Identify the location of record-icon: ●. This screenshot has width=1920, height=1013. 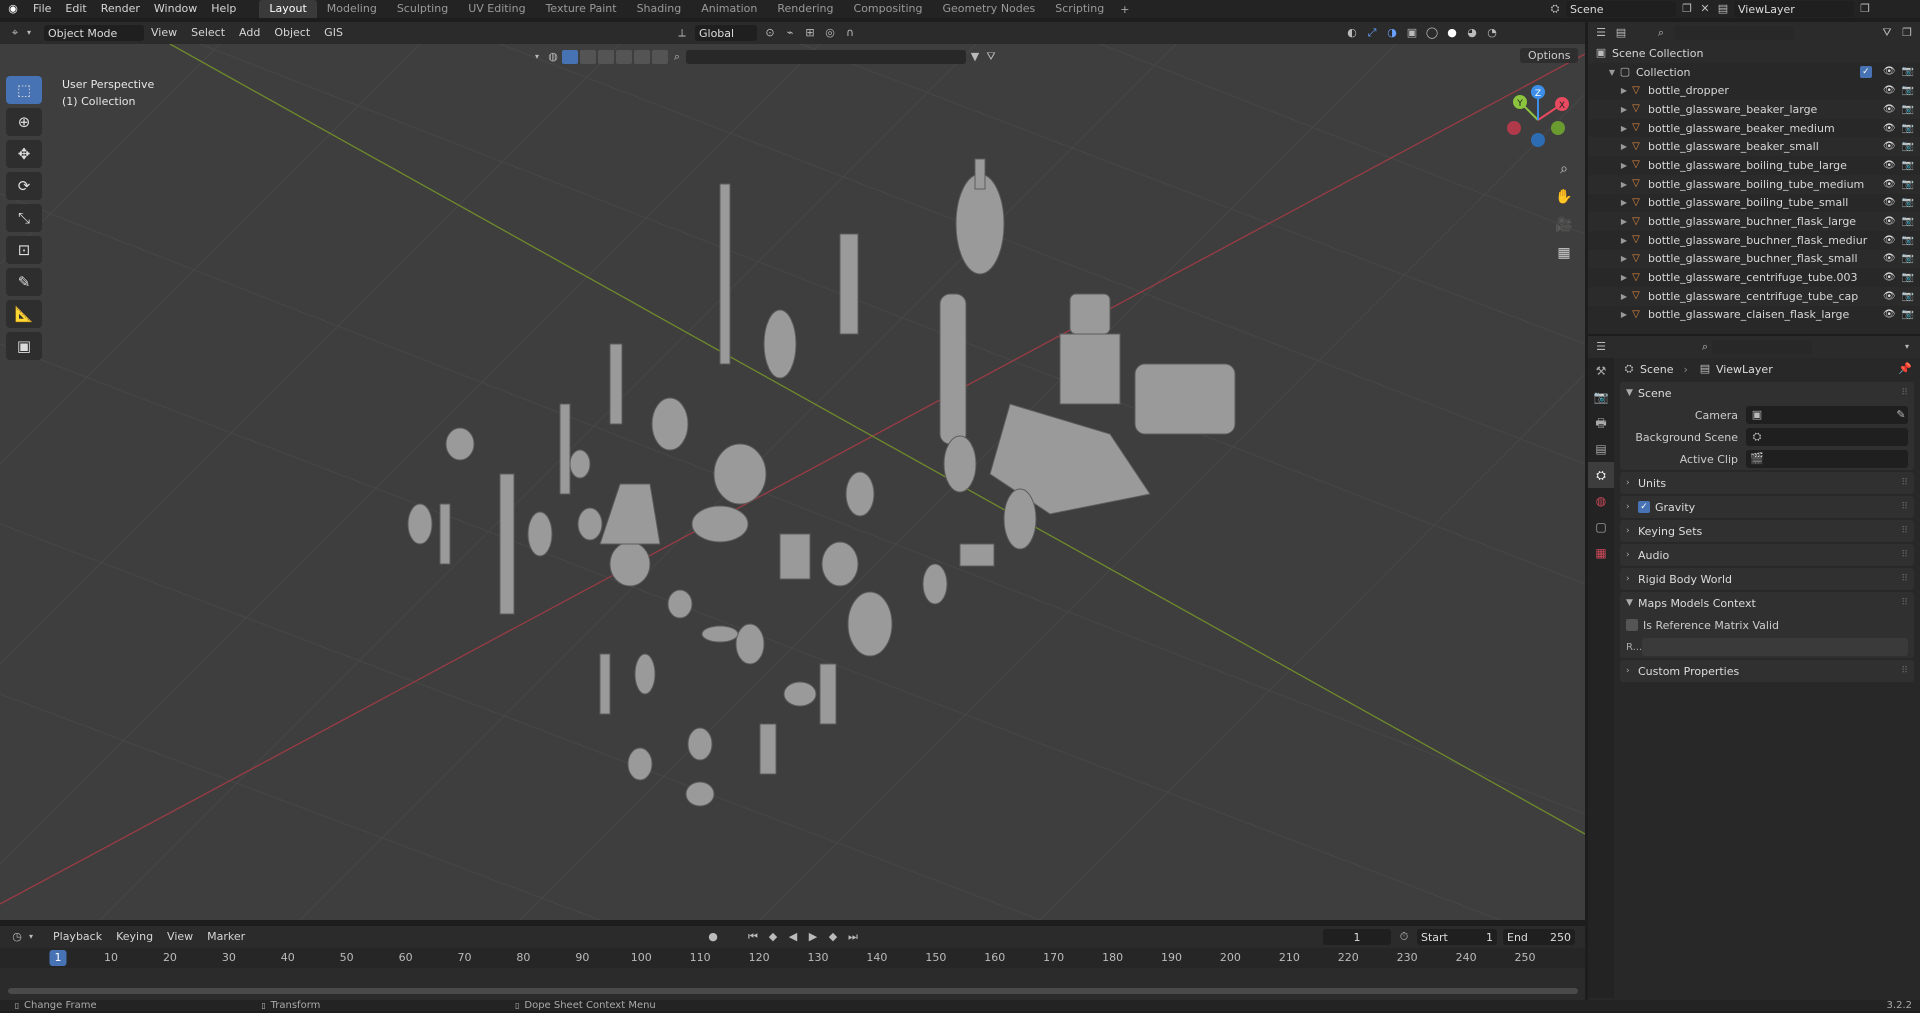
(713, 937).